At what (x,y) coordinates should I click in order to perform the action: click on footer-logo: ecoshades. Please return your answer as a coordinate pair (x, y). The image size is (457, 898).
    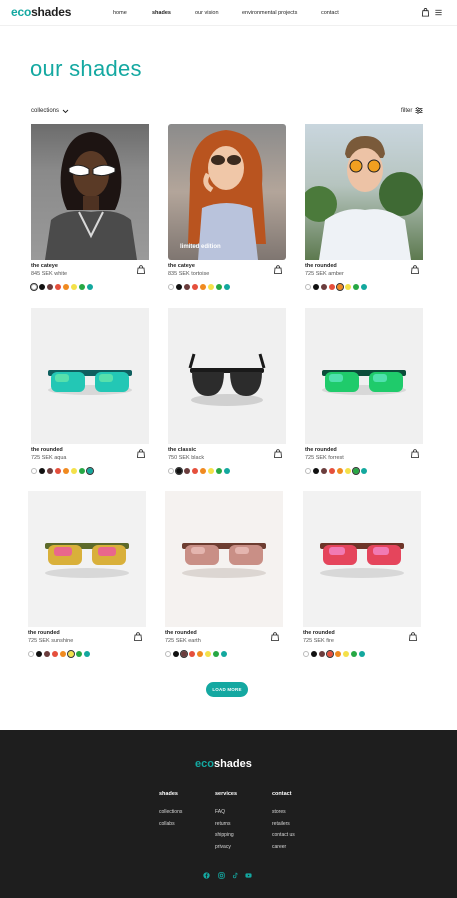
    Looking at the image, I should click on (223, 764).